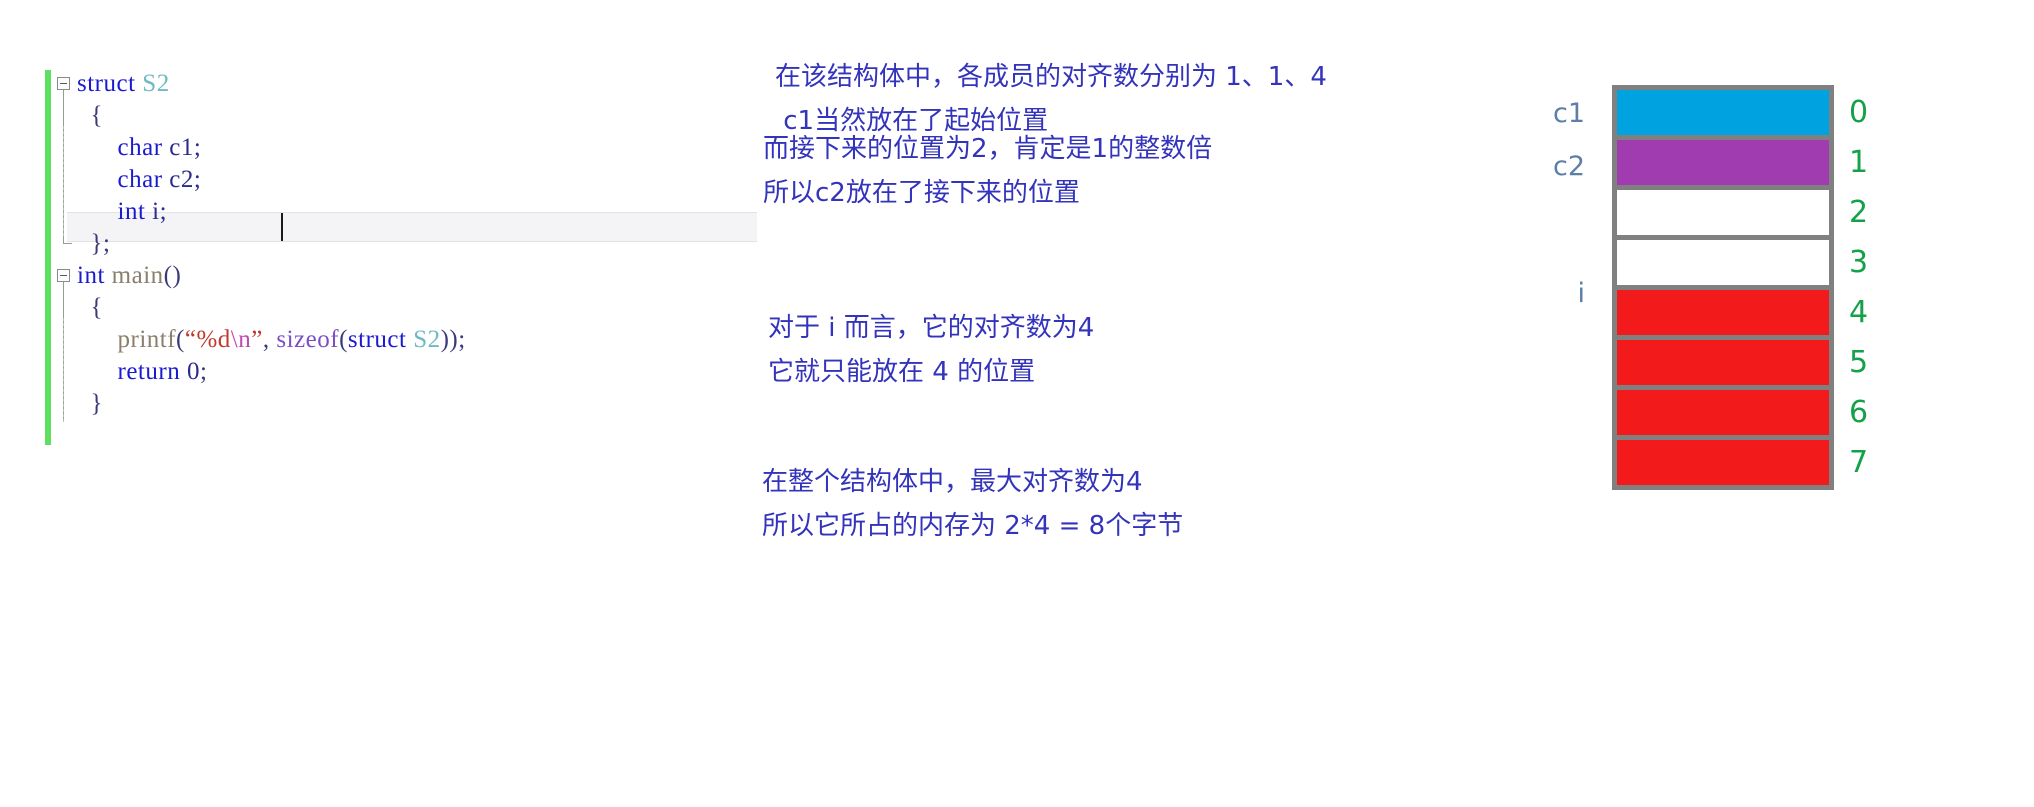 The height and width of the screenshot is (807, 2034). I want to click on code-token: ;, so click(203, 371).